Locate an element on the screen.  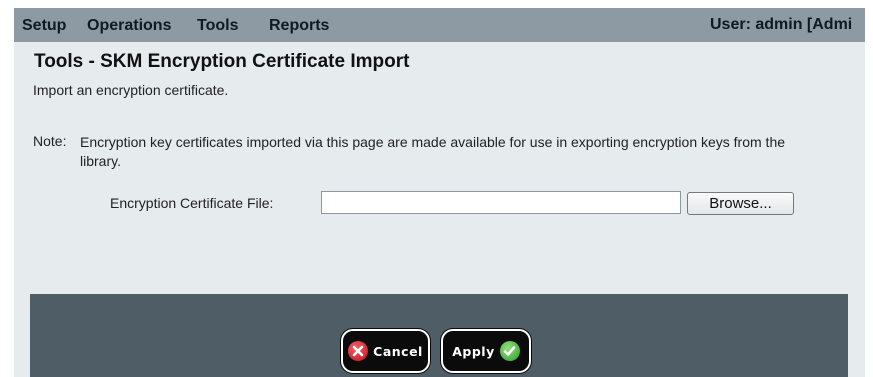
menu-item-reports: Reports is located at coordinates (299, 26).